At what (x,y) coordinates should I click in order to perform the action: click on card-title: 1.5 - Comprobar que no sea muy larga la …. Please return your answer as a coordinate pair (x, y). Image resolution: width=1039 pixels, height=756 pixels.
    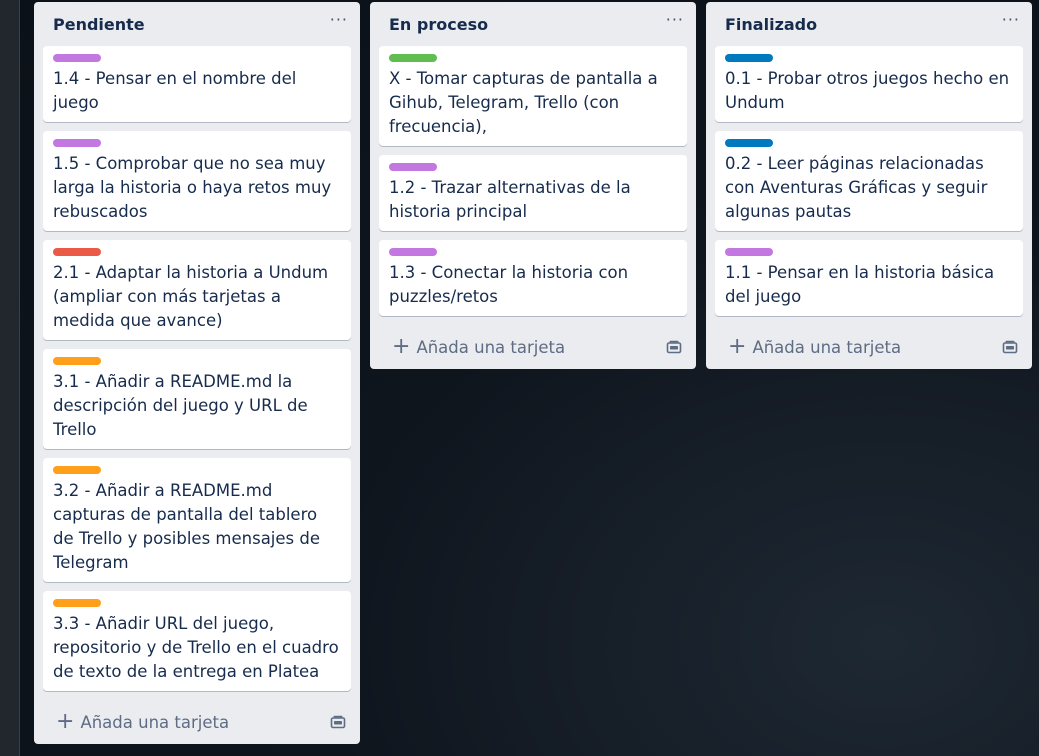
    Looking at the image, I should click on (192, 187).